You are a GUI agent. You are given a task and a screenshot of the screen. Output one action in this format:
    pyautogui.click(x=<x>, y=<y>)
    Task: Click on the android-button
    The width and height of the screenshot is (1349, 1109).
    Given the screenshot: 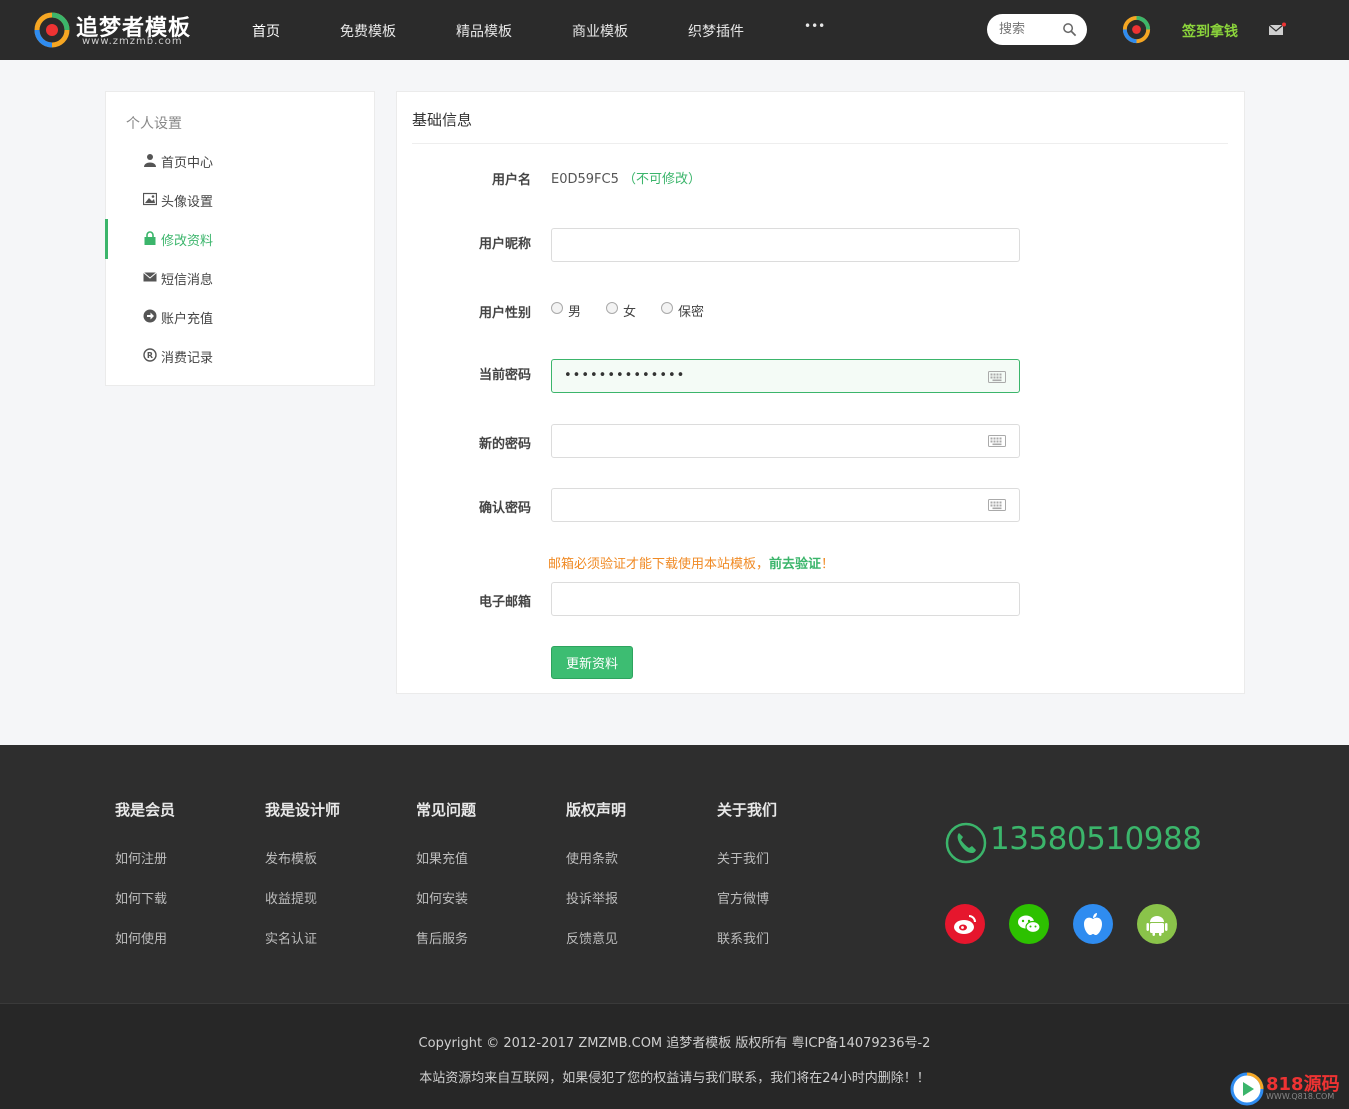 What is the action you would take?
    pyautogui.click(x=1157, y=924)
    